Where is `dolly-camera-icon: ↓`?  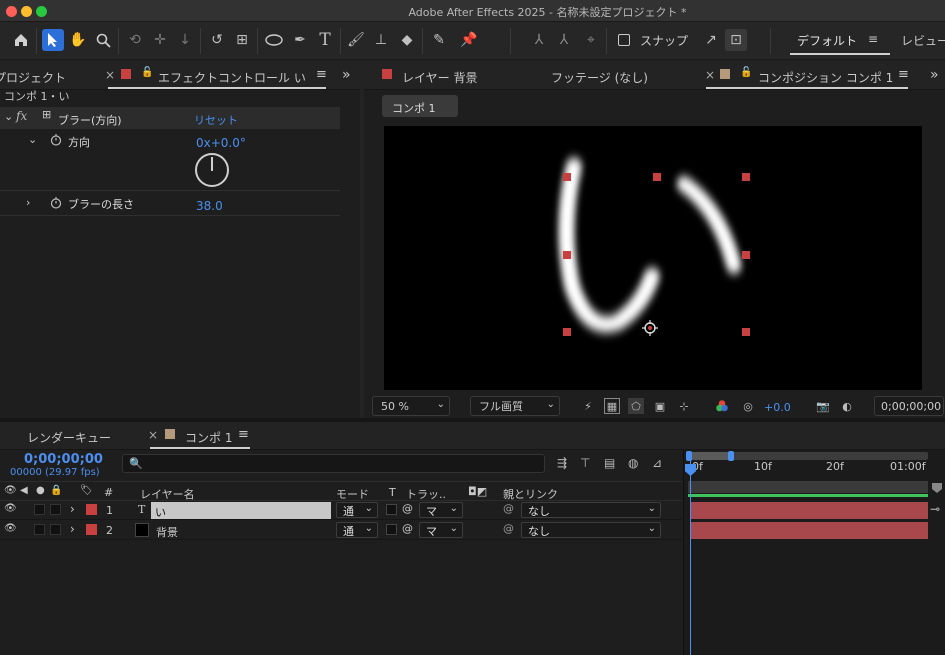
dolly-camera-icon: ↓ is located at coordinates (185, 40).